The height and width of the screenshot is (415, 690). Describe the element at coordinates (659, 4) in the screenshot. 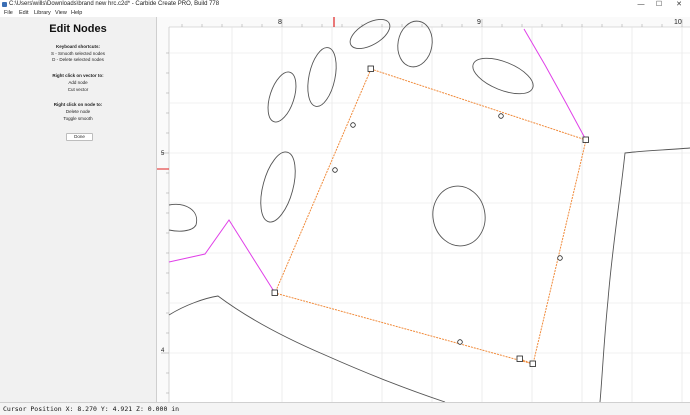

I see `maximize-button: ☐` at that location.